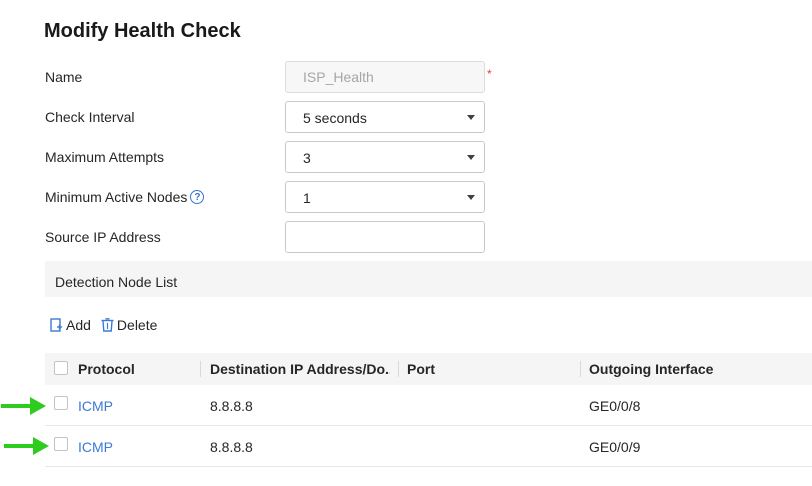  I want to click on max-attempts-row: Maximum Attempts 3, so click(275, 157).